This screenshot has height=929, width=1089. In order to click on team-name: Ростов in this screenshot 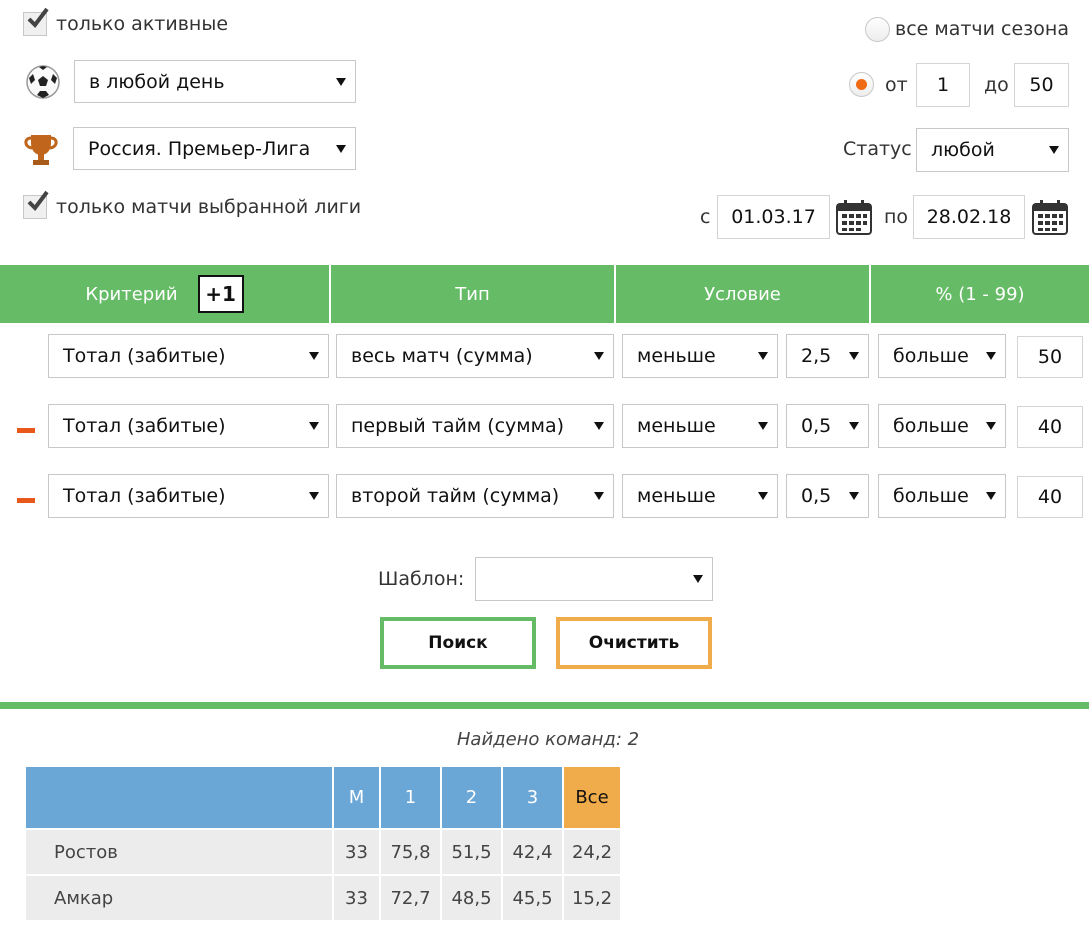, I will do `click(180, 852)`.